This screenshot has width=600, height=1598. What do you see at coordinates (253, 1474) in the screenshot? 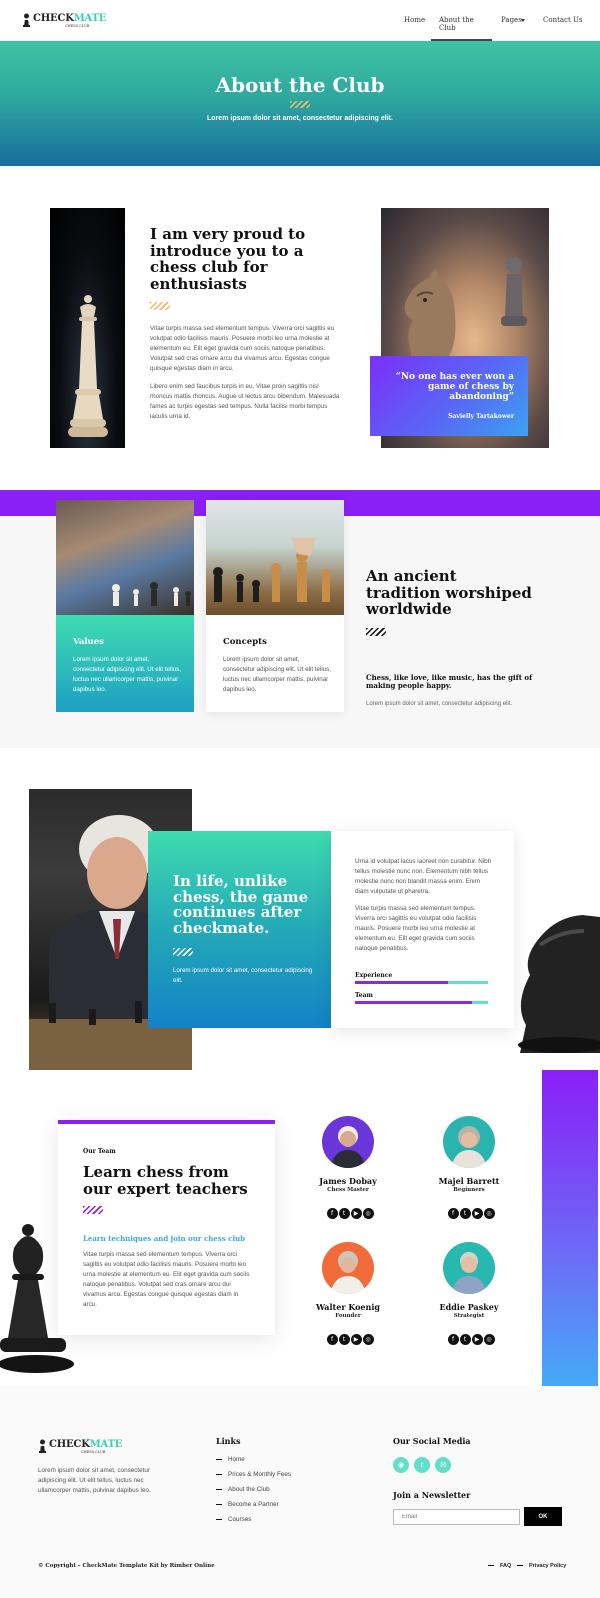
I see `footer-link-prices: Prices & Monthly Fees` at bounding box center [253, 1474].